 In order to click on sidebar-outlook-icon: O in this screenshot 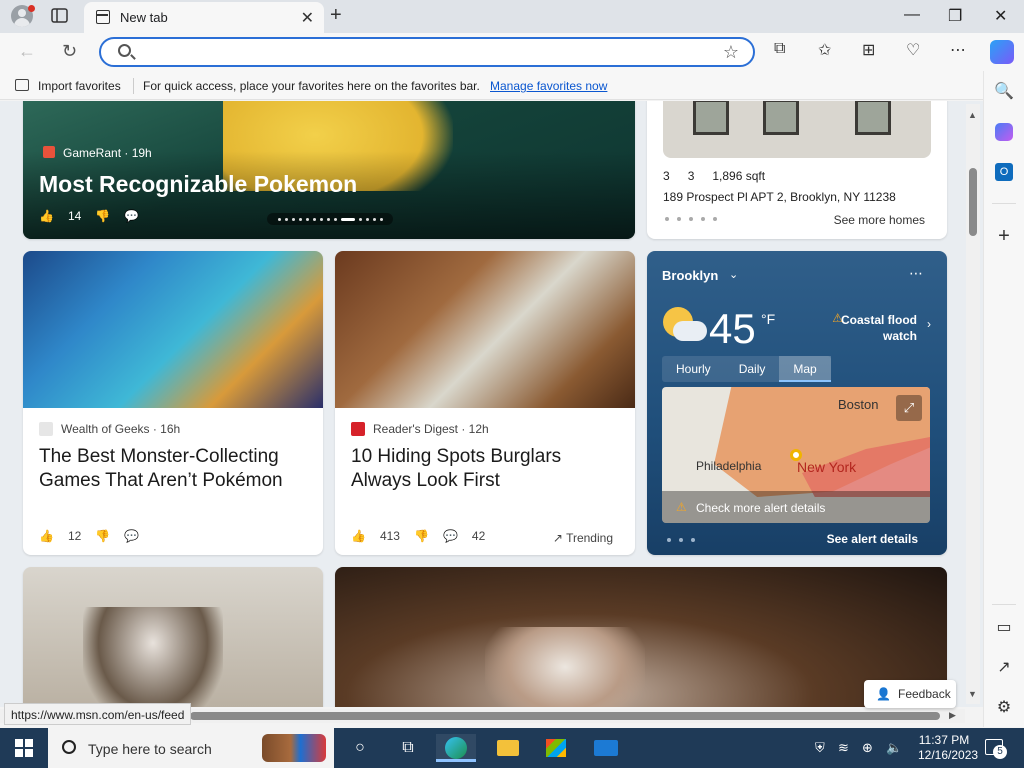, I will do `click(1004, 172)`.